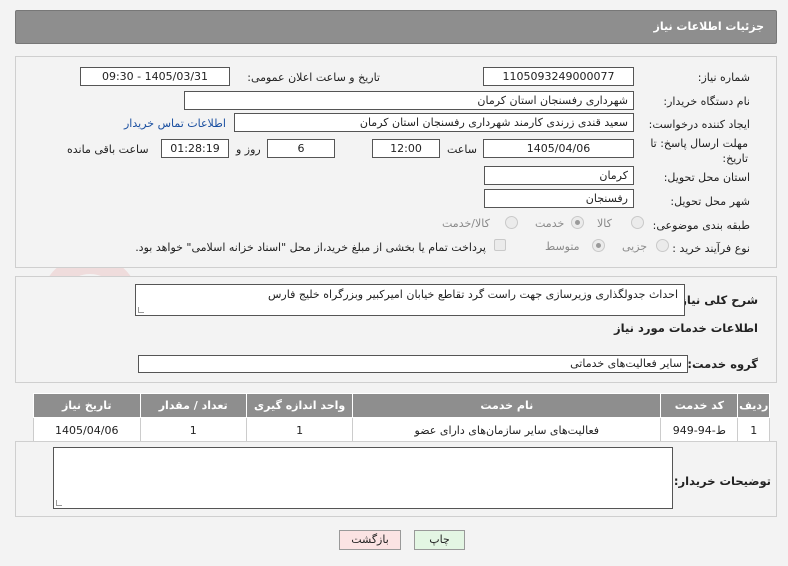  I want to click on cell-unit: 1, so click(299, 430).